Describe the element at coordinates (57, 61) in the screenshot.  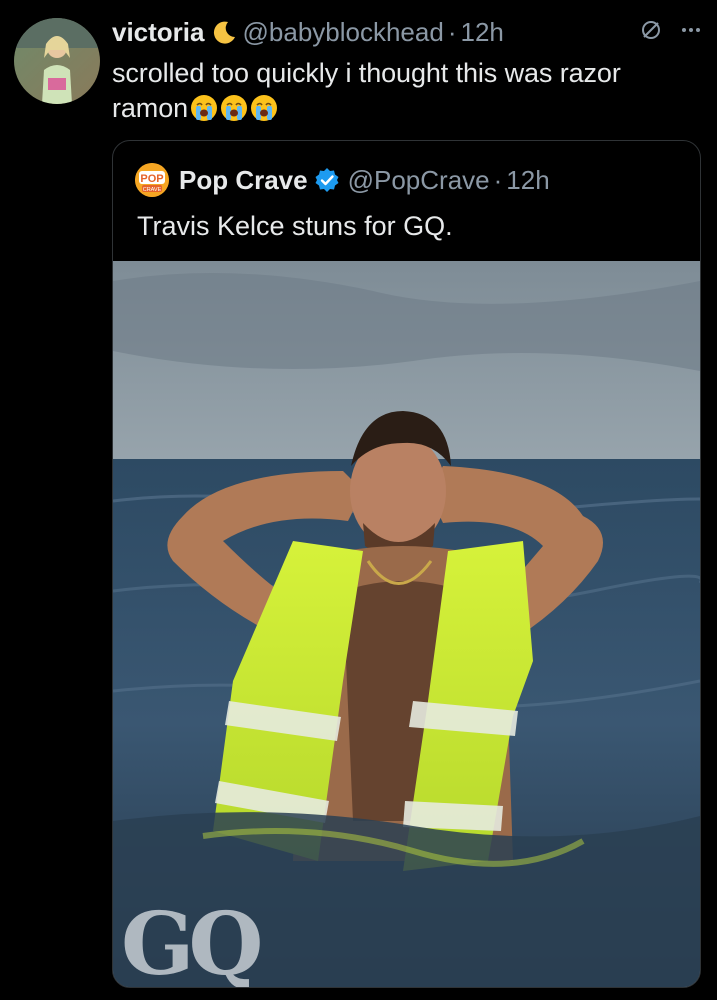
I see `avatar` at that location.